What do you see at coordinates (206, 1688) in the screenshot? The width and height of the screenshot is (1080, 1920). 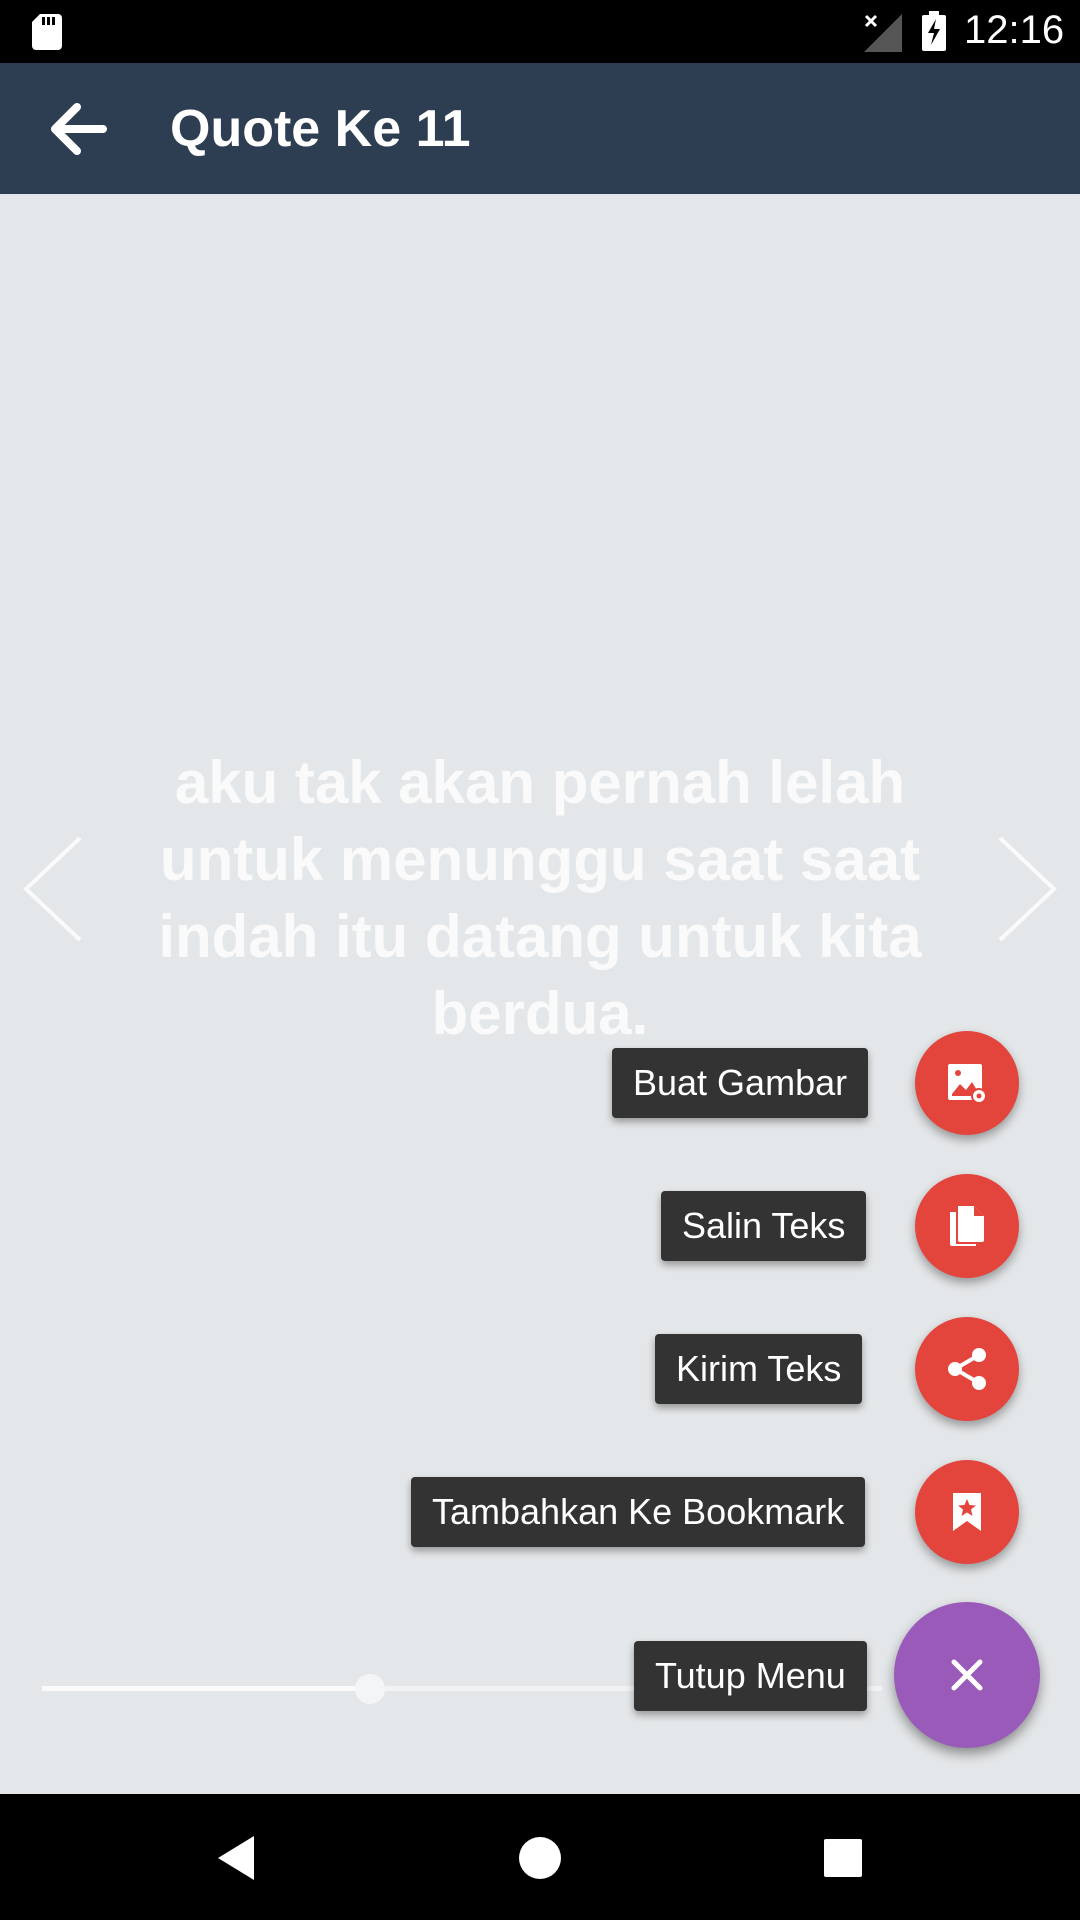 I see `text-size-seekbar-fill` at bounding box center [206, 1688].